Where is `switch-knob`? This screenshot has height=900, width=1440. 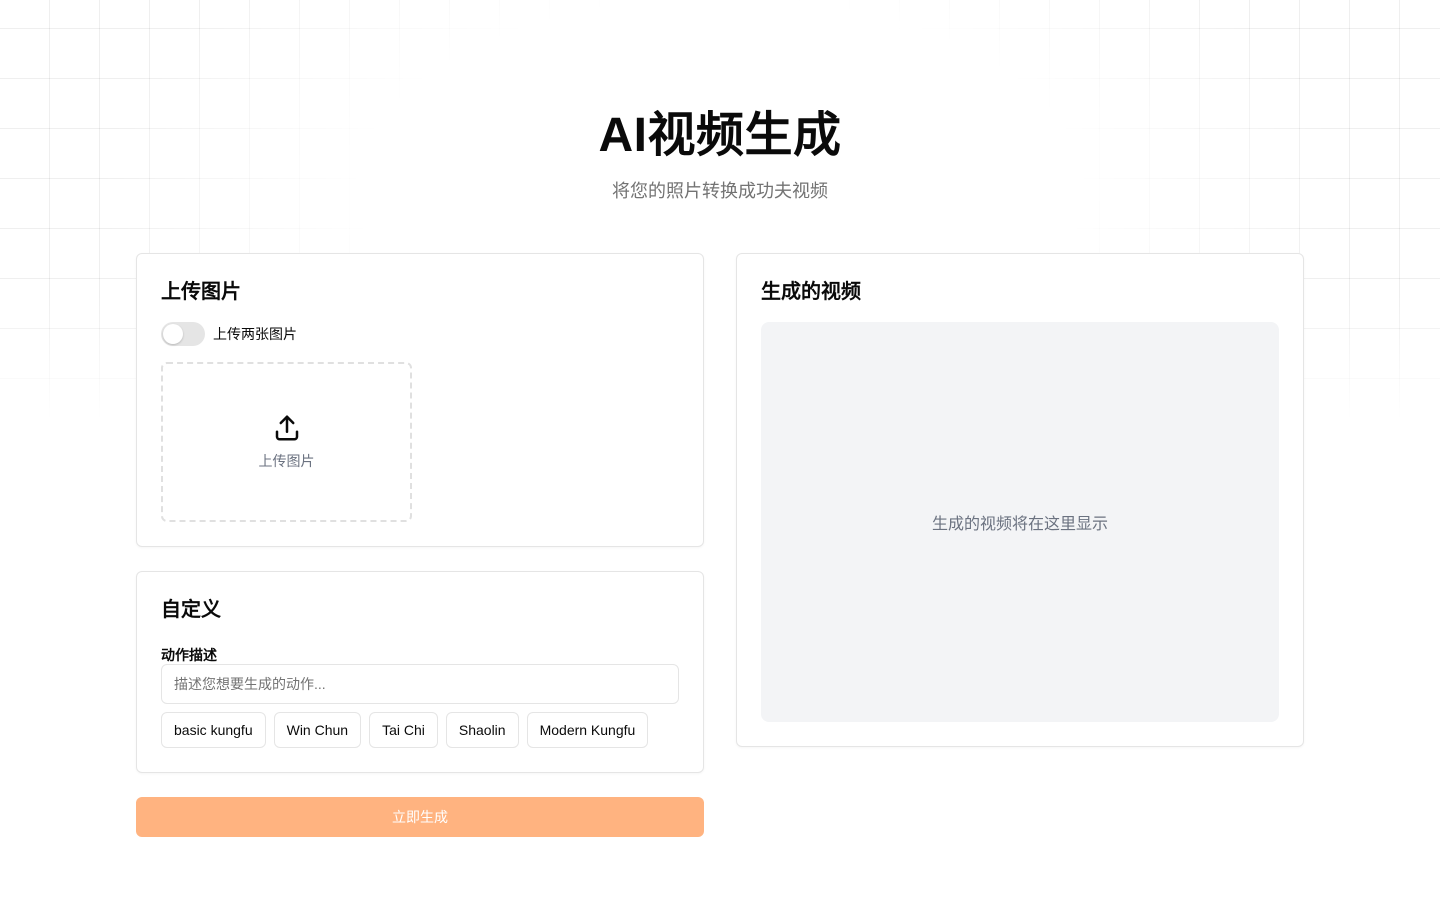 switch-knob is located at coordinates (173, 334).